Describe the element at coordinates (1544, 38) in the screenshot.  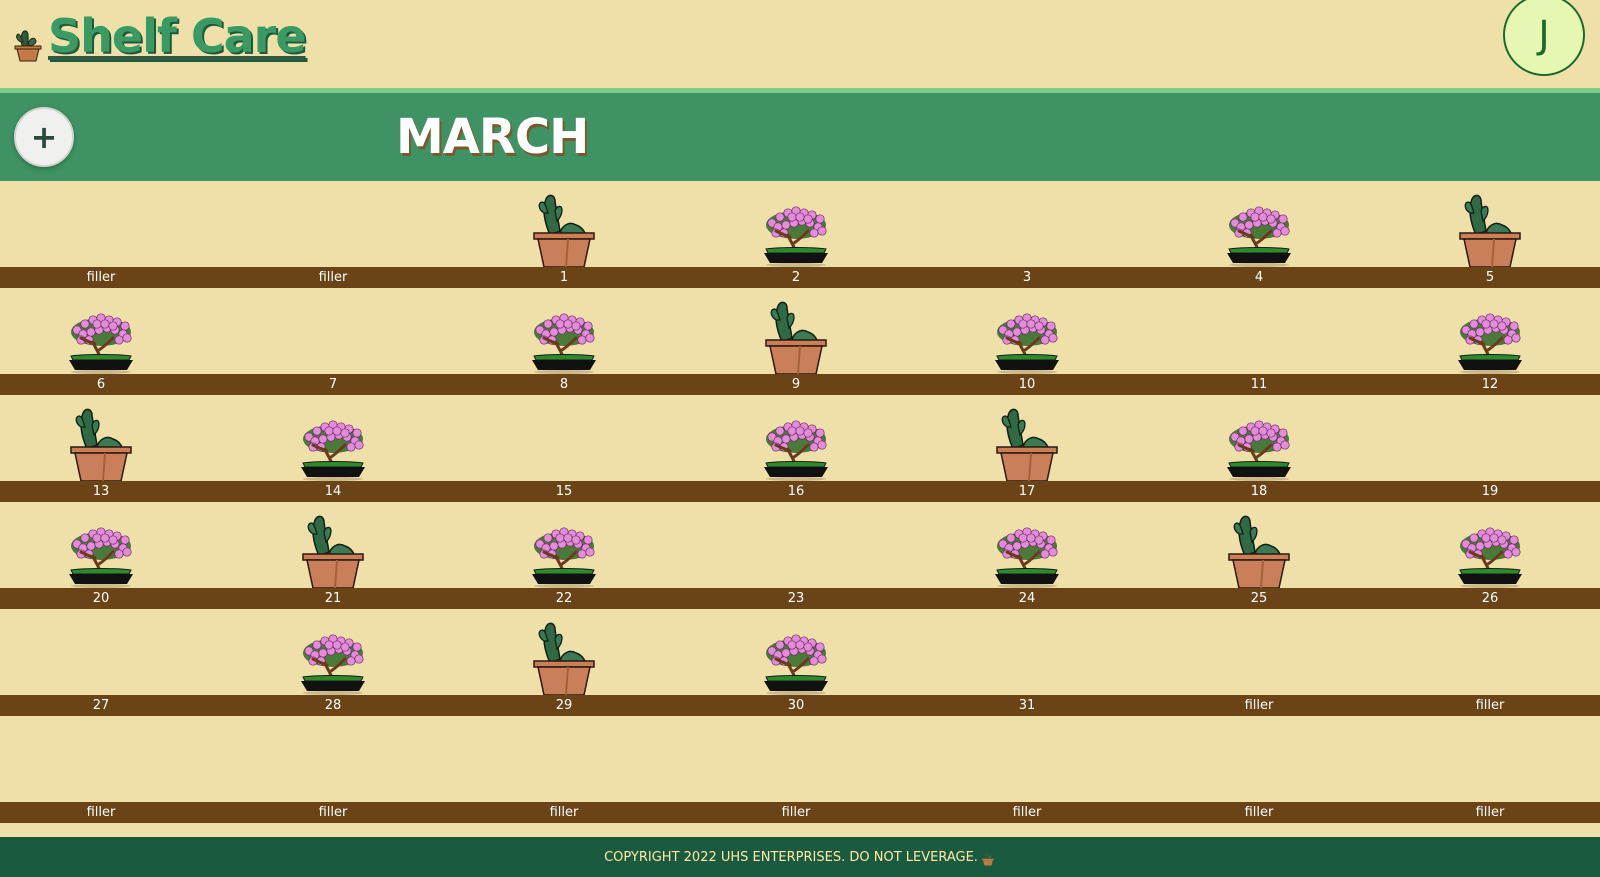
I see `user-avatar: J` at that location.